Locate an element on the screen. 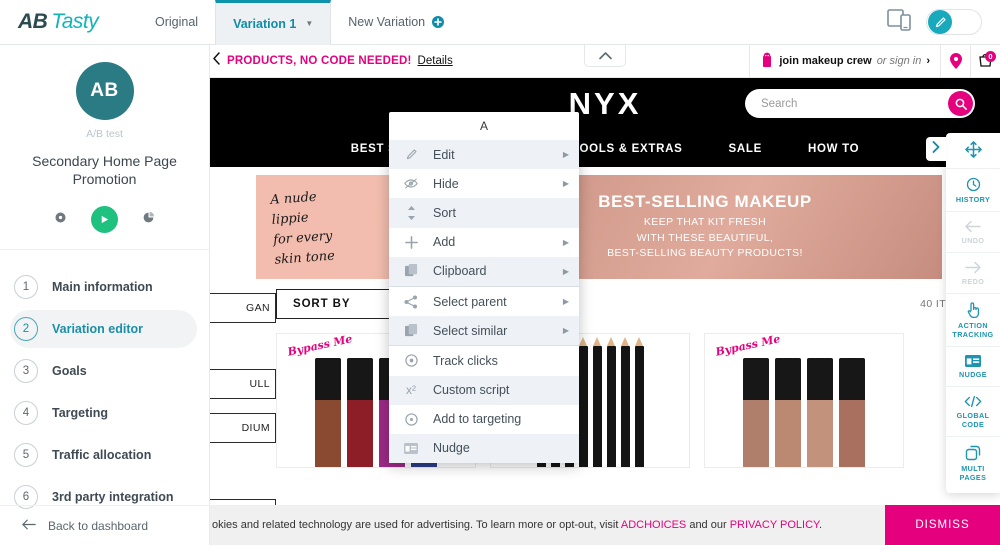  context-menu-item-label: Edit is located at coordinates (444, 154).